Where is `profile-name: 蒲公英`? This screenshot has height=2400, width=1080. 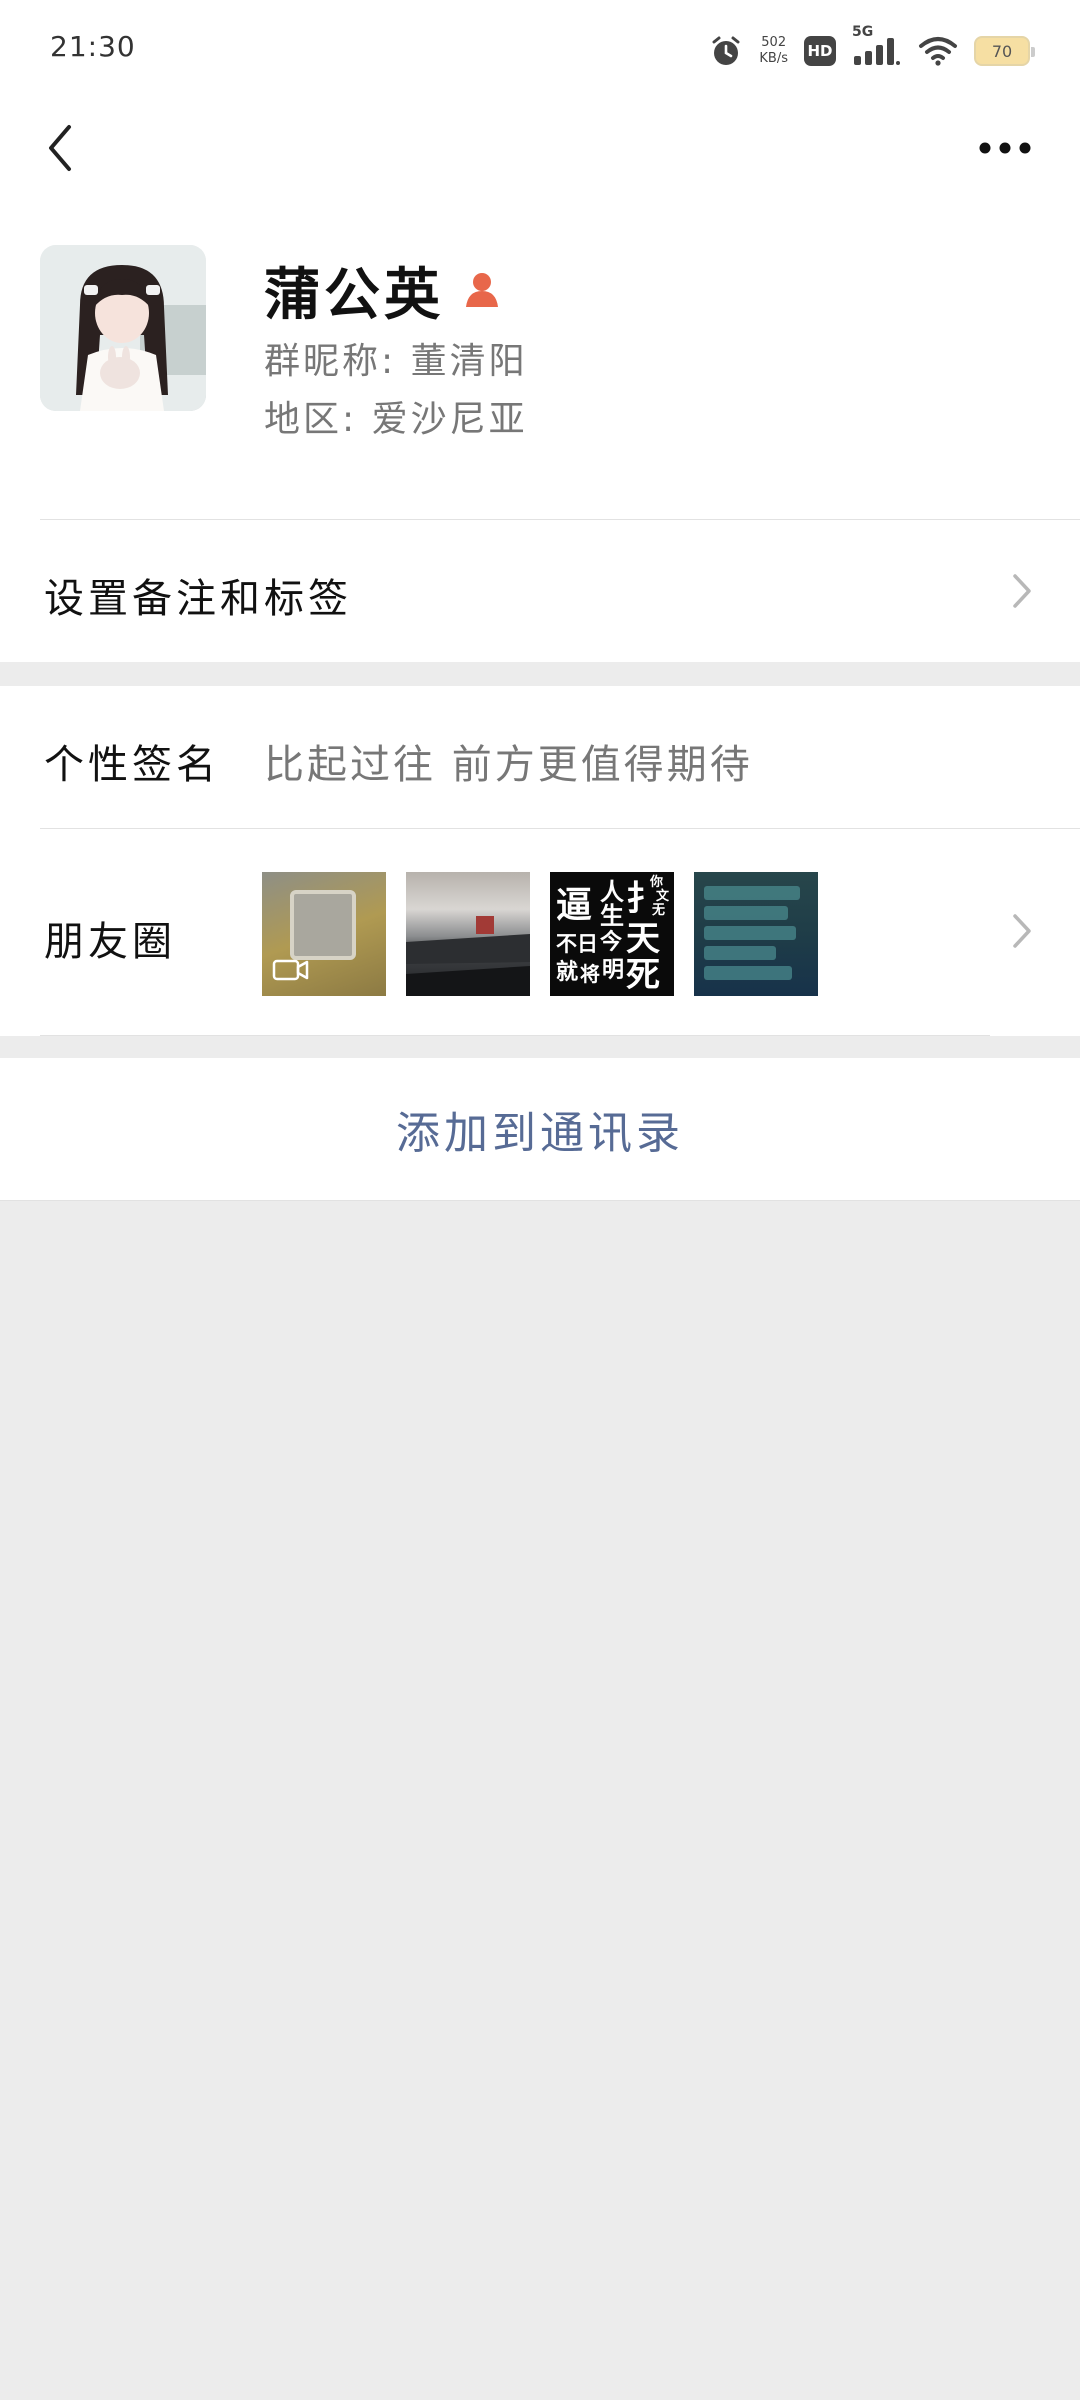 profile-name: 蒲公英 is located at coordinates (354, 295).